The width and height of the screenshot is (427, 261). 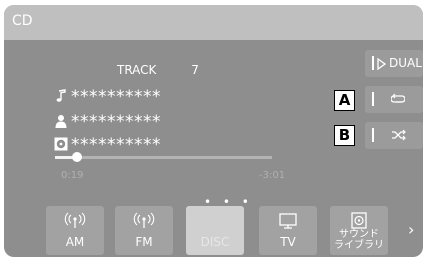 I want to click on shuffle-icon, so click(x=399, y=135).